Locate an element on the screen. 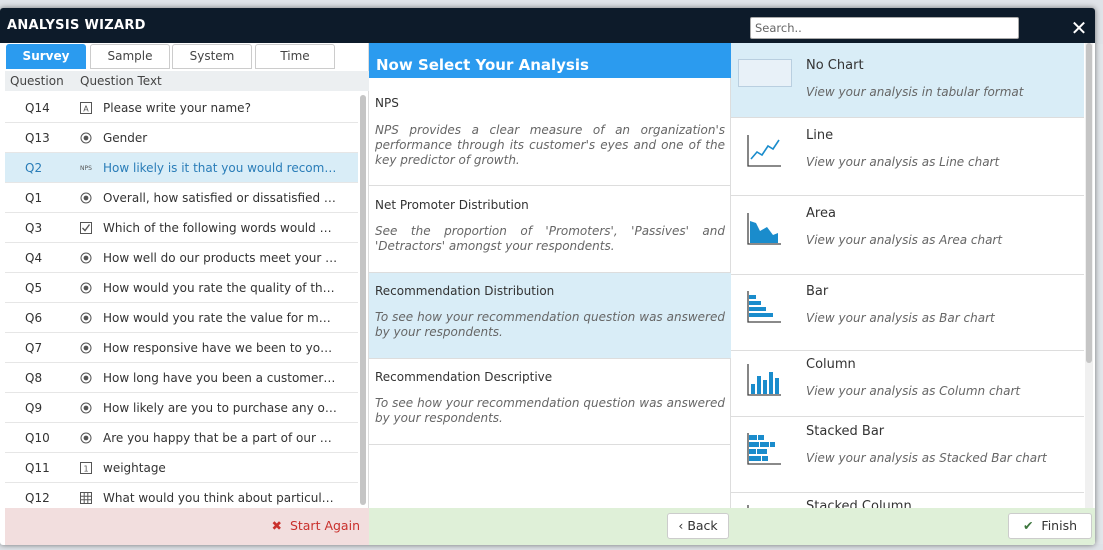  tab-sample: Sample is located at coordinates (130, 56).